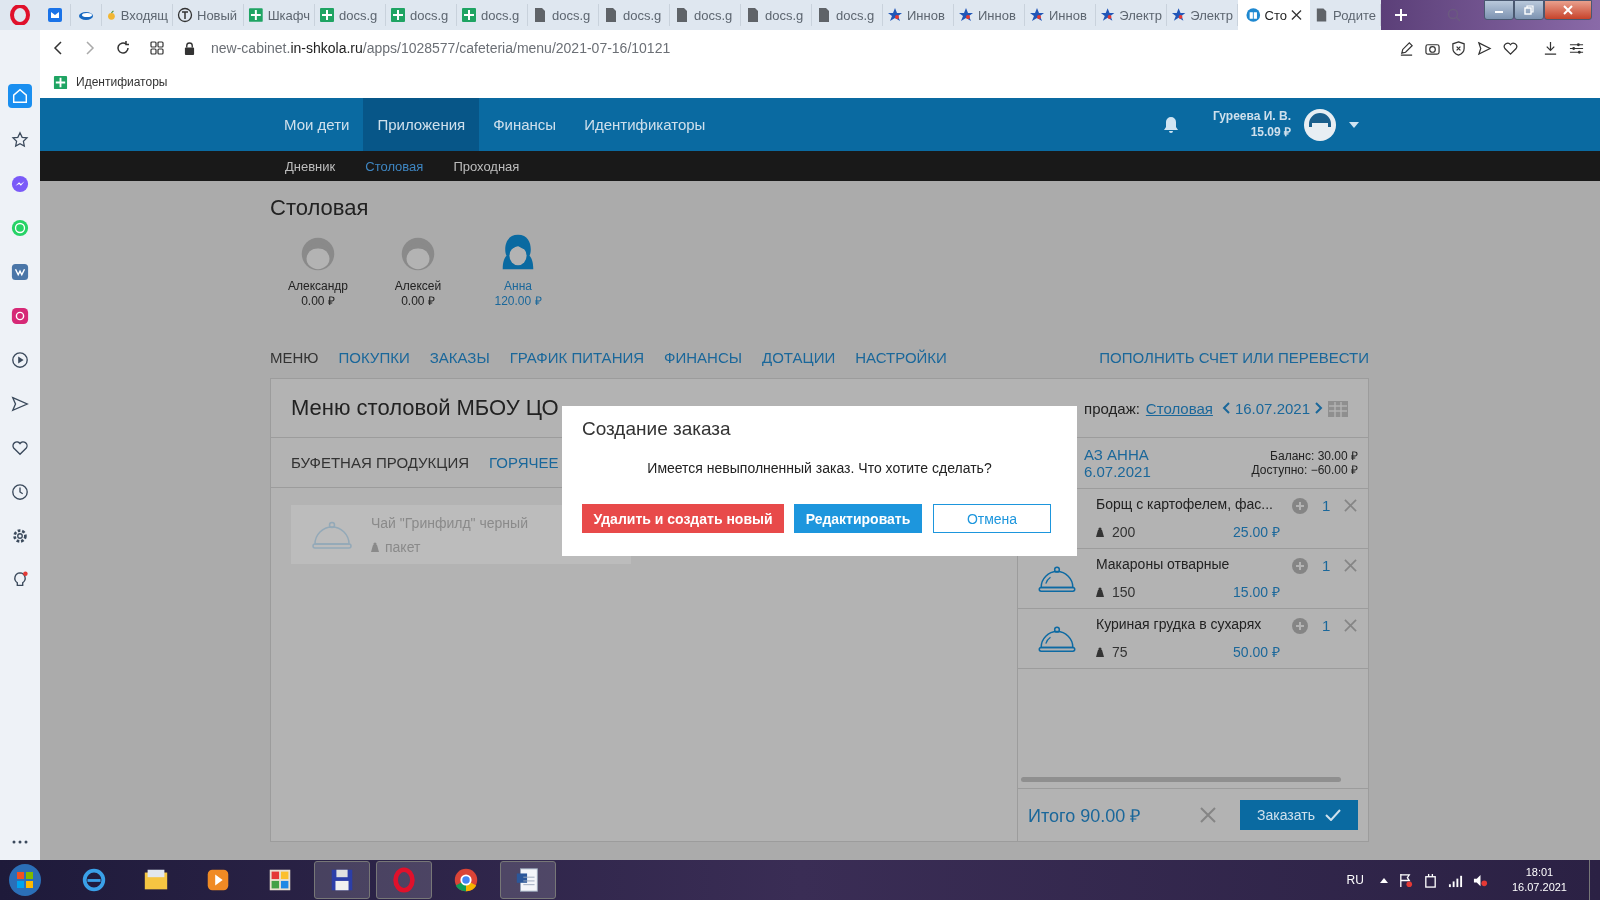 The height and width of the screenshot is (900, 1600). I want to click on top-up-link: ПОПОЛНИТЬ СЧЕТ ИЛИ ПЕРЕВЕСТИ, so click(1234, 357).